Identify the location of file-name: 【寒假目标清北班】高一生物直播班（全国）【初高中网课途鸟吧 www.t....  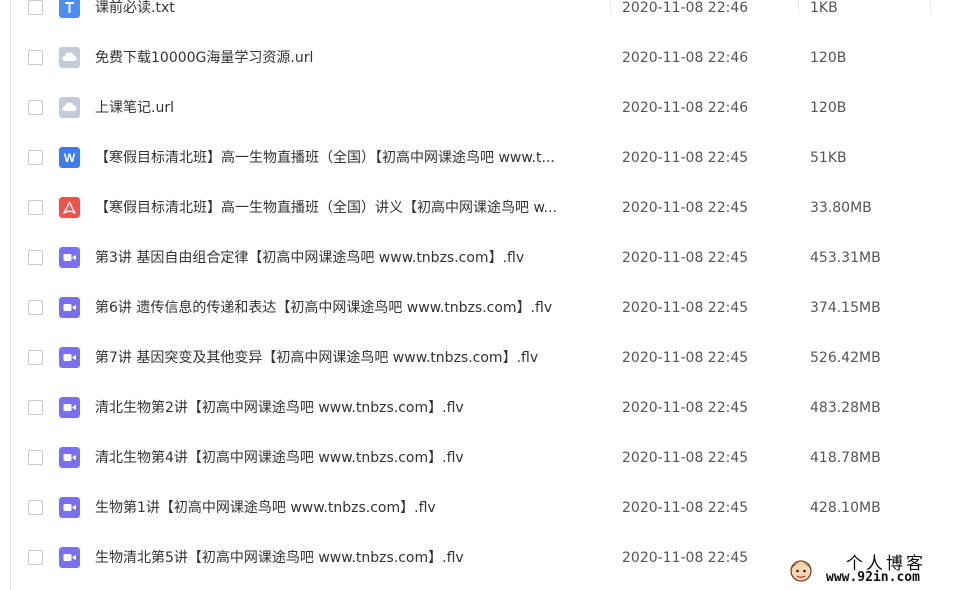
(350, 158).